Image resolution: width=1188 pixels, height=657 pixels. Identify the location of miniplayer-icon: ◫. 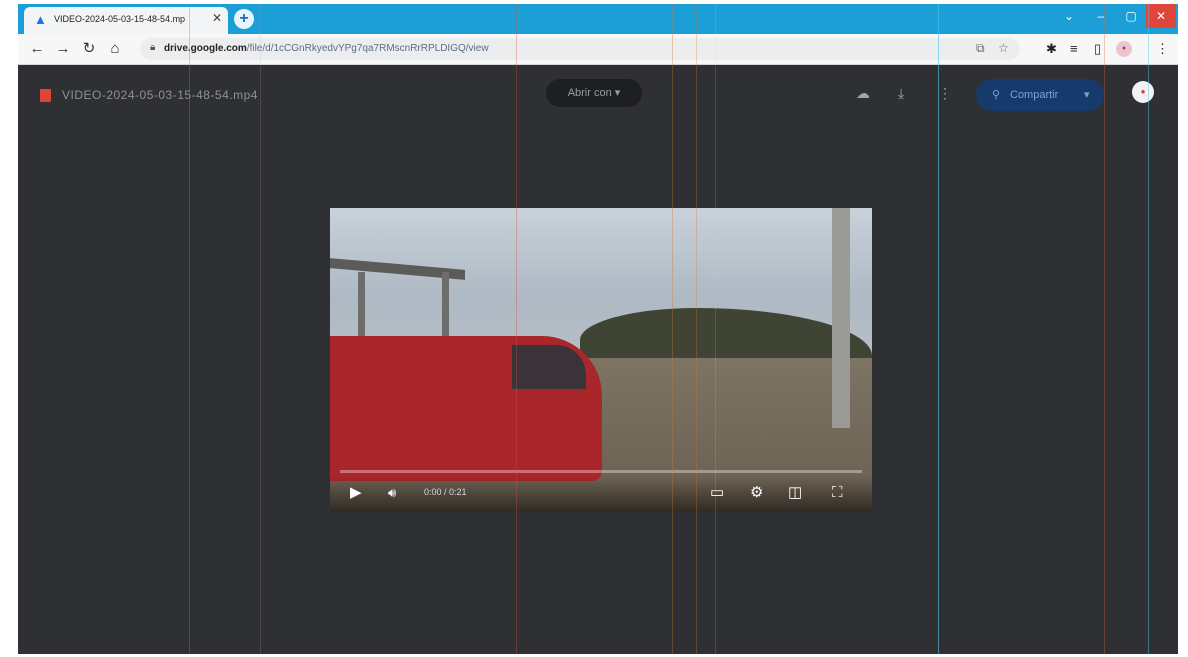
(795, 493).